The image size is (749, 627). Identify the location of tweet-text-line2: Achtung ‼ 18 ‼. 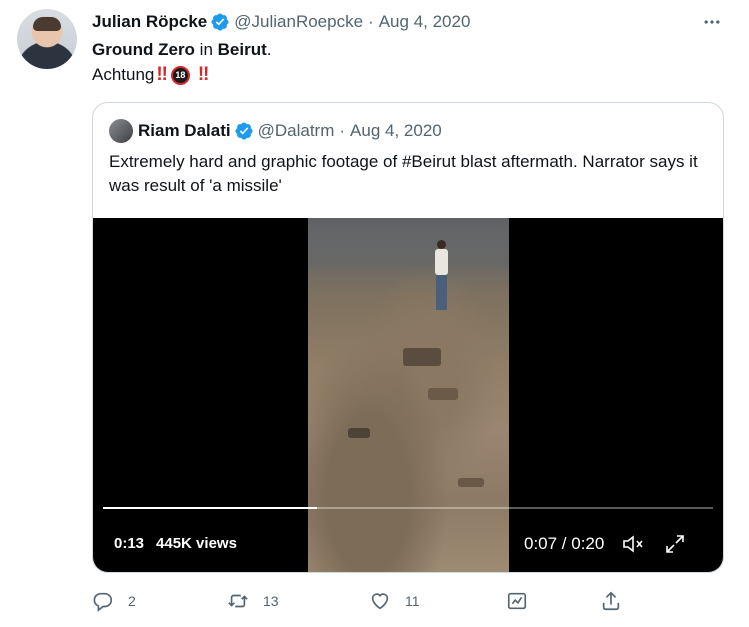
(151, 75).